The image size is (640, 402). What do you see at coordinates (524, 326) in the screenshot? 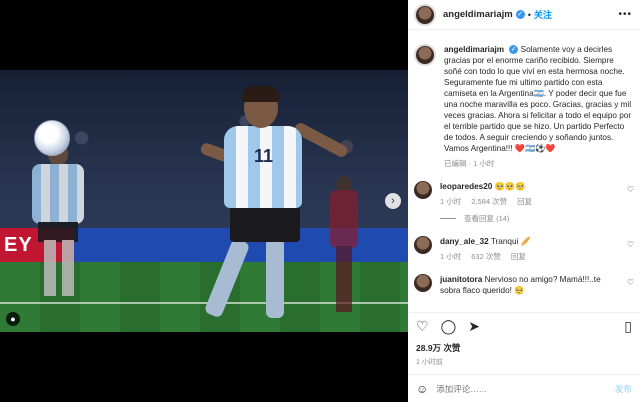
I see `action-bar: ♡ ◯ ➤ ▯` at bounding box center [524, 326].